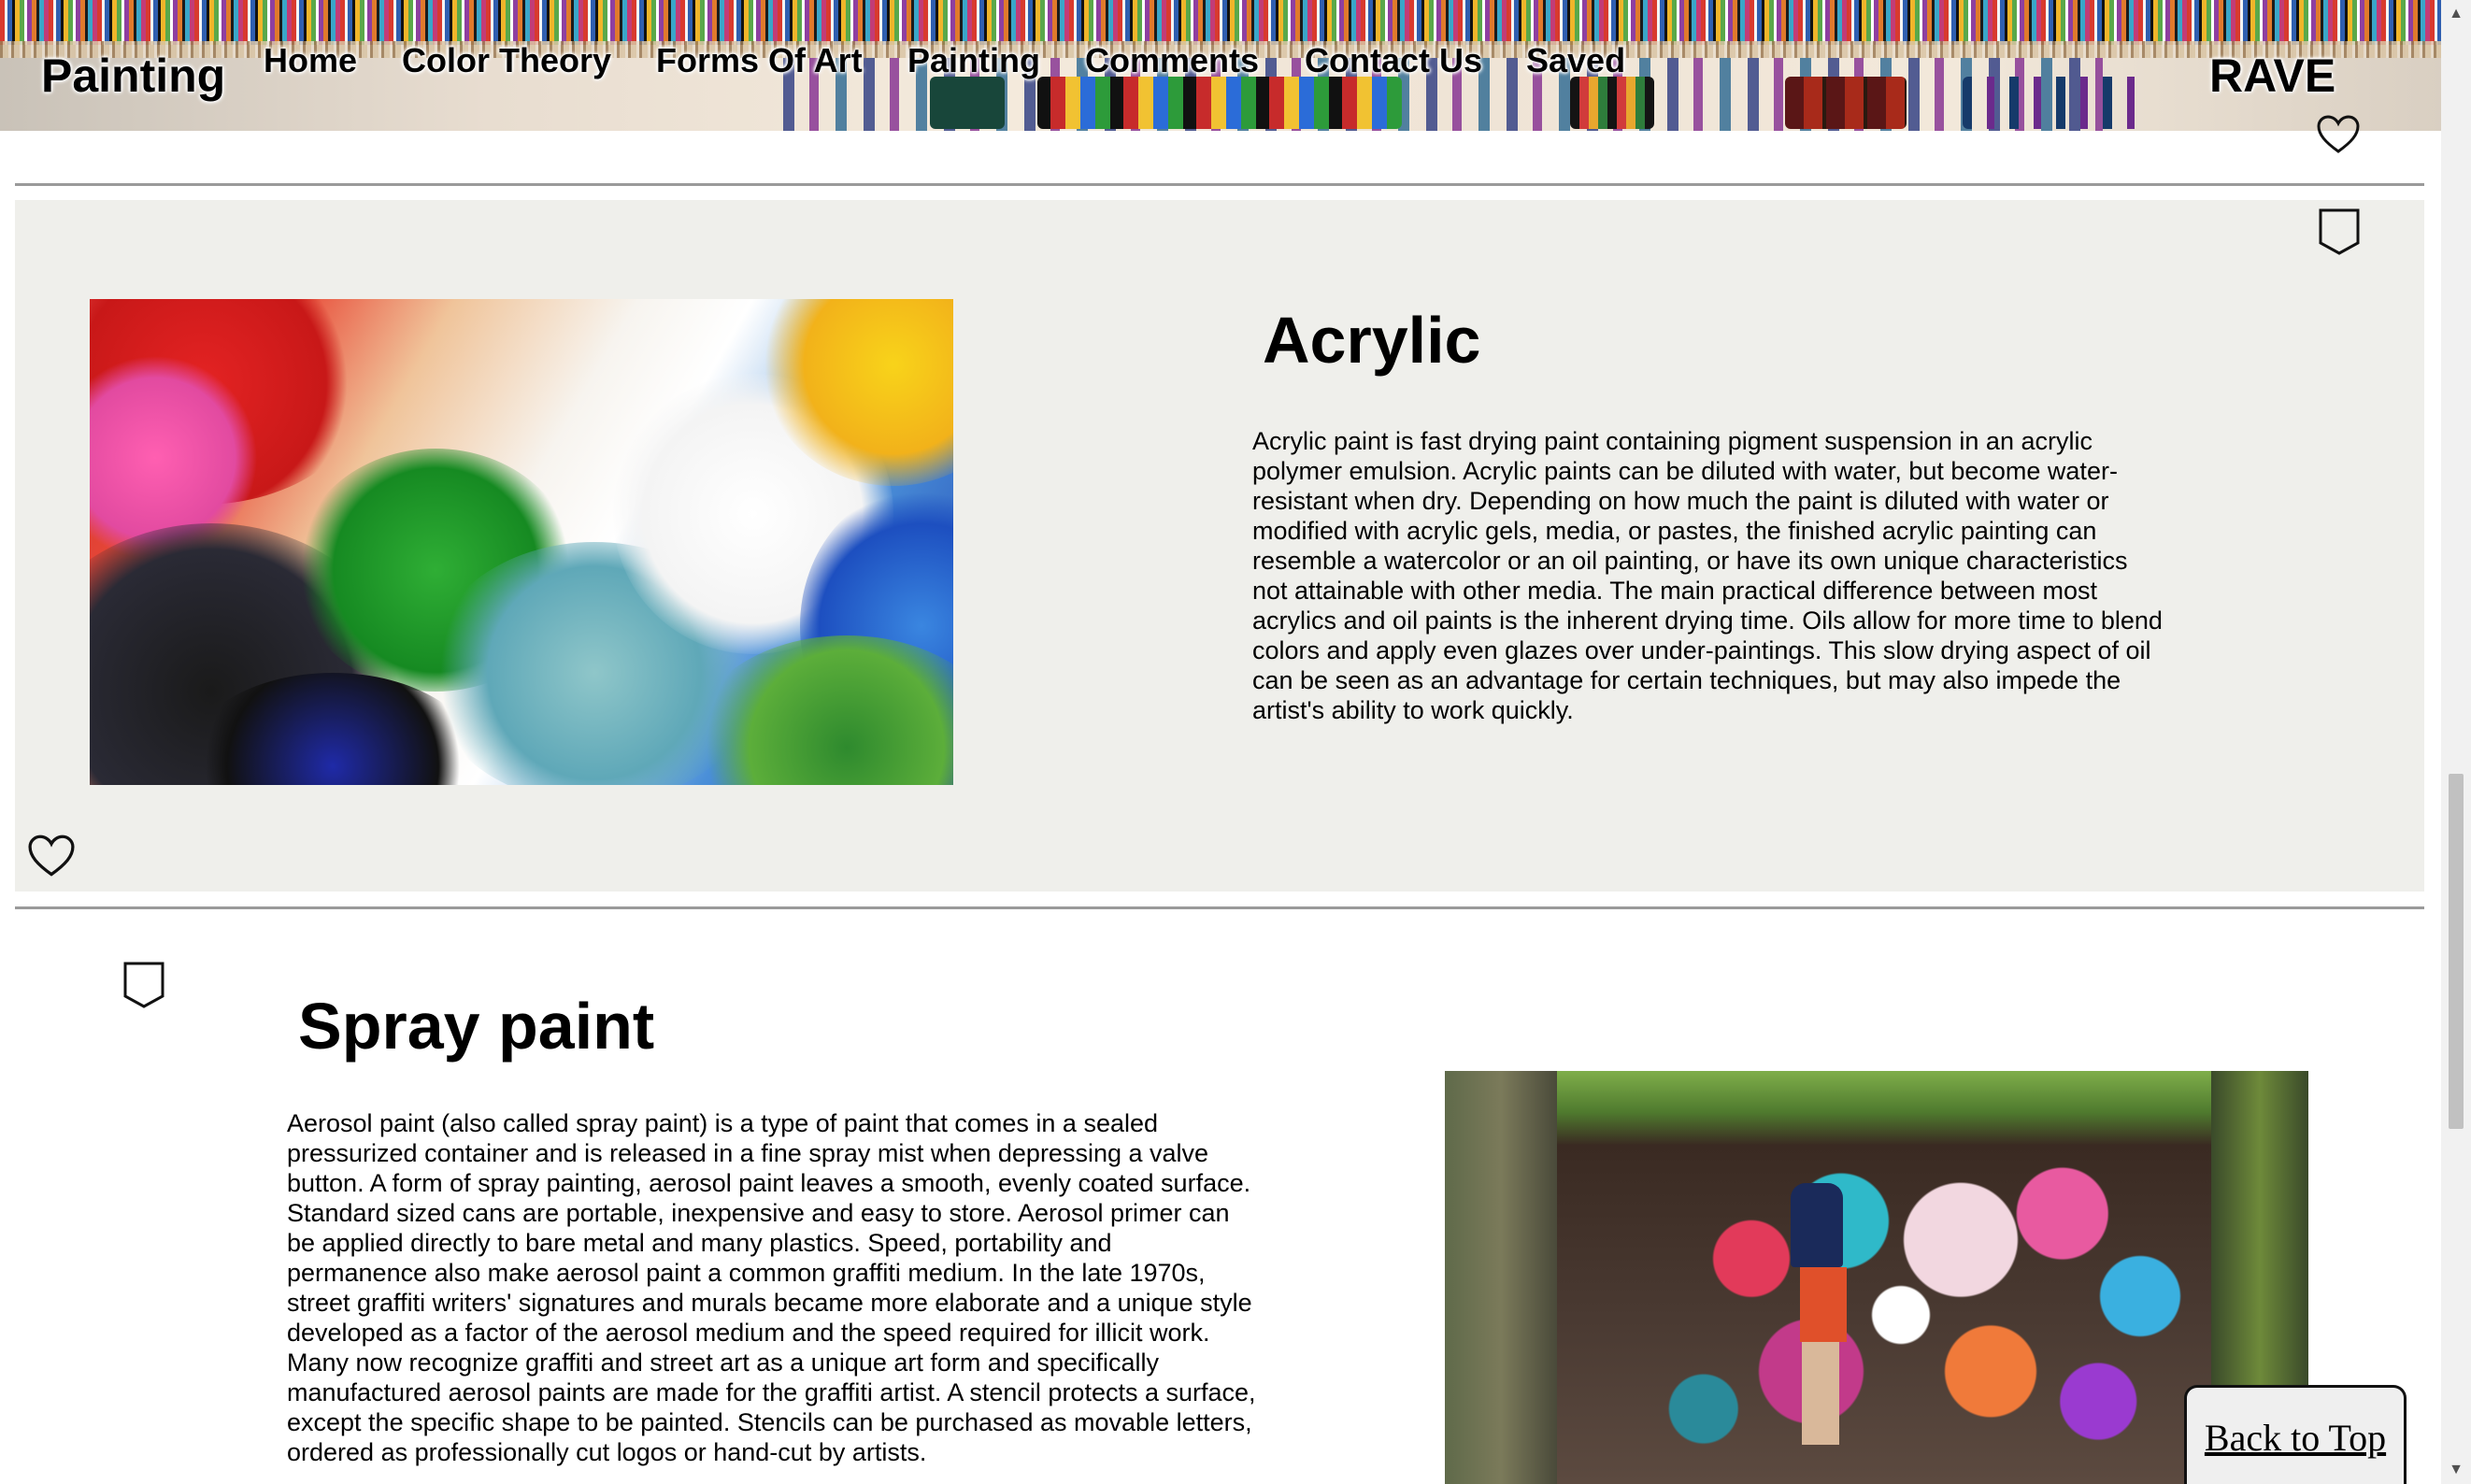 This screenshot has height=1484, width=2471. What do you see at coordinates (968, 103) in the screenshot?
I see `paint-set-image` at bounding box center [968, 103].